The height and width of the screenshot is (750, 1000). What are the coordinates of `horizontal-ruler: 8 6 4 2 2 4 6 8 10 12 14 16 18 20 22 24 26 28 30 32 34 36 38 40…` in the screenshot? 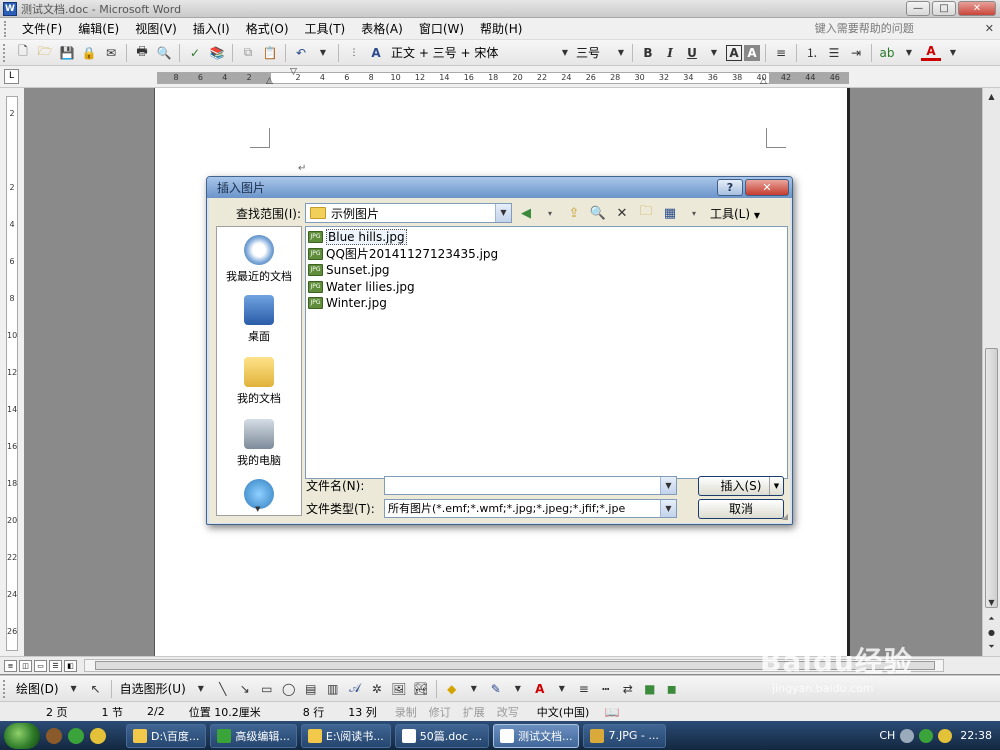 It's located at (503, 78).